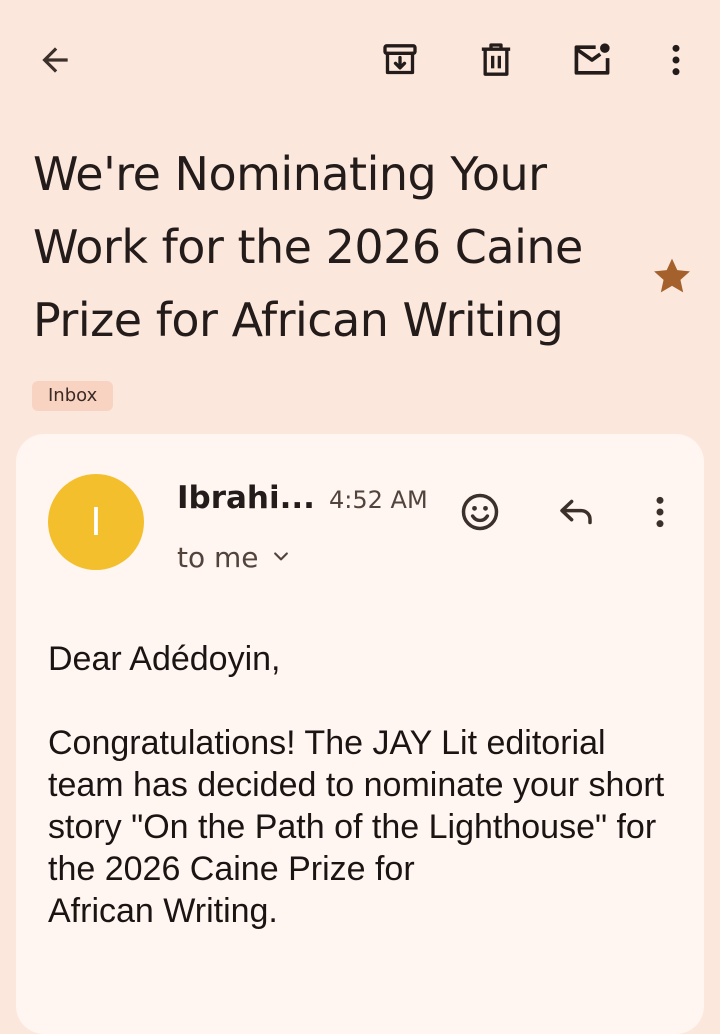 The width and height of the screenshot is (720, 1034). I want to click on mark-unread-button, so click(592, 60).